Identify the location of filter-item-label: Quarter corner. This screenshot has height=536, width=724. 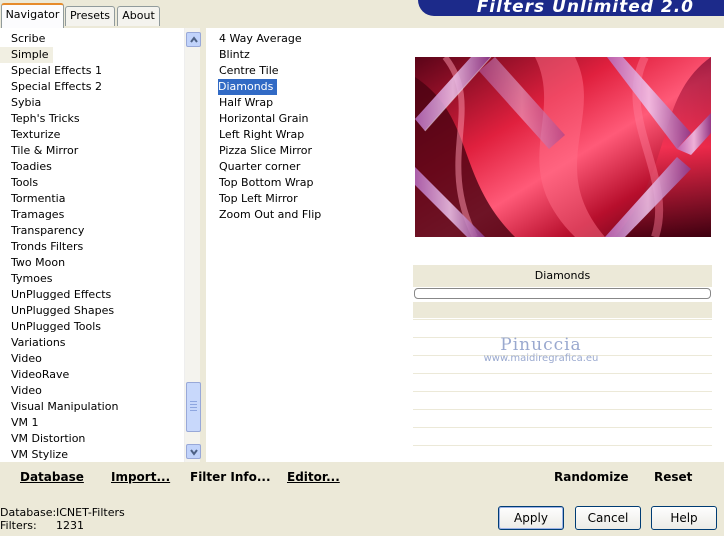
(260, 166).